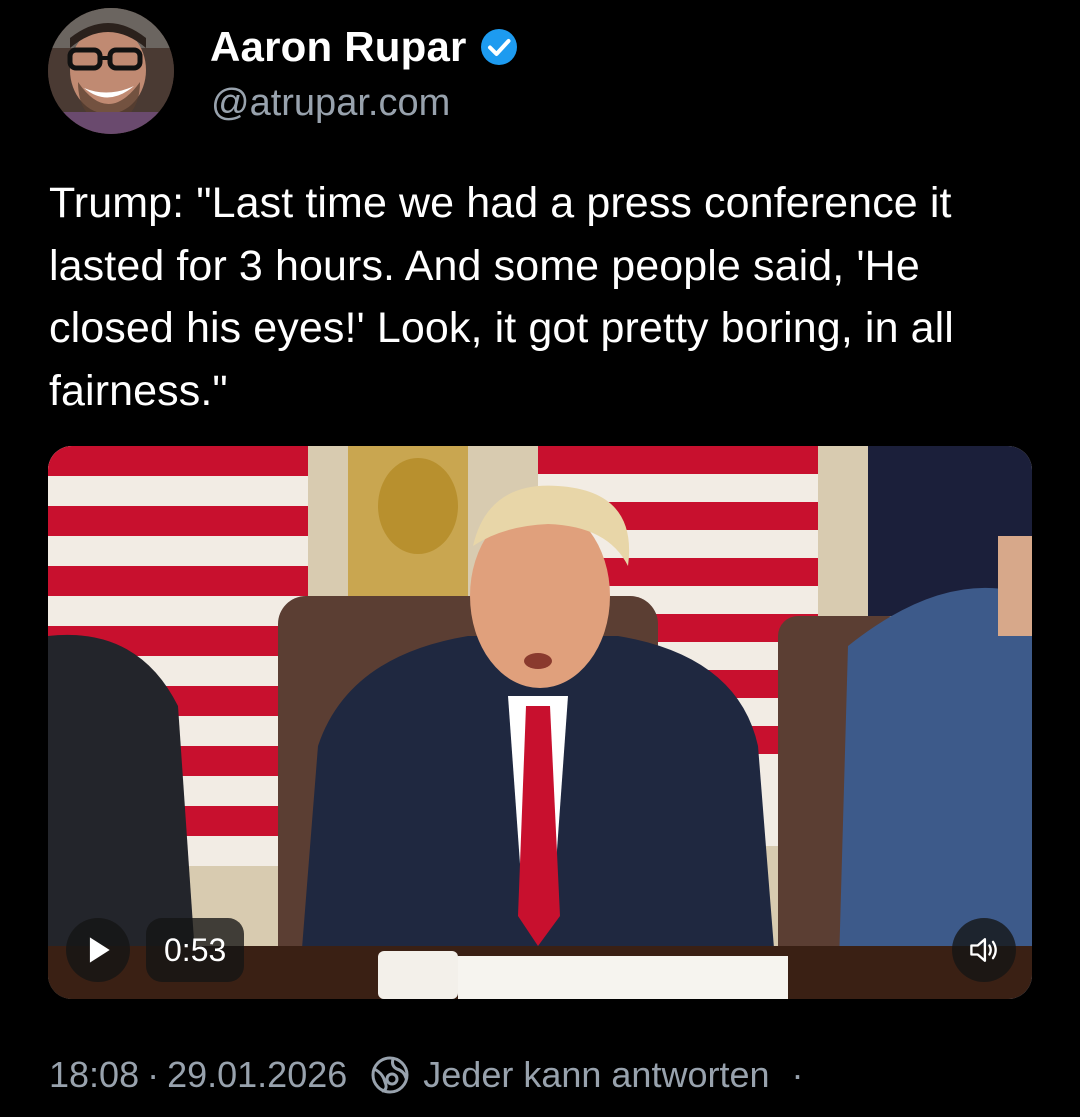 This screenshot has width=1080, height=1117. Describe the element at coordinates (257, 1075) in the screenshot. I see `post-date: 29.01.2026` at that location.